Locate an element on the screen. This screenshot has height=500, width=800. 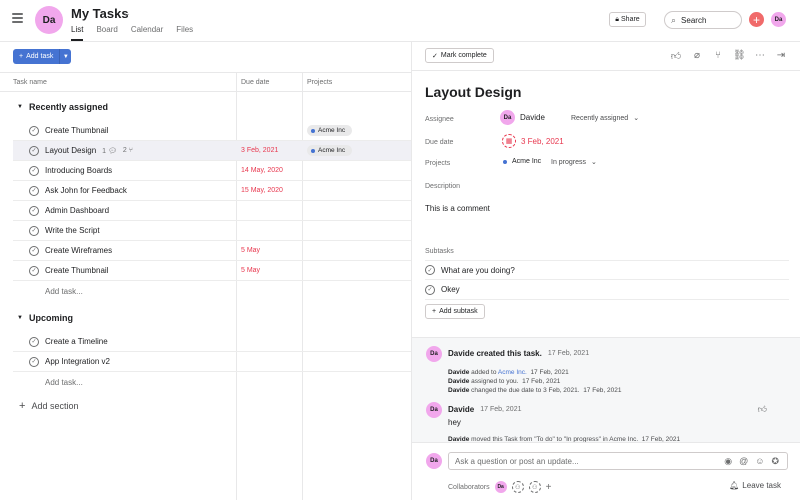
subtask-row: ✓ Okey is located at coordinates (607, 290).